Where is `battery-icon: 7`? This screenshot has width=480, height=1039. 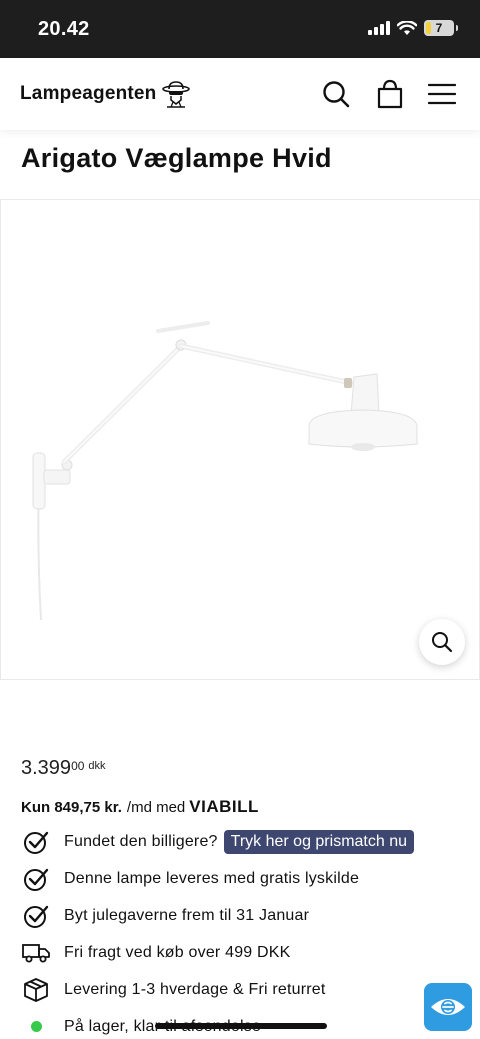
battery-icon: 7 is located at coordinates (439, 28).